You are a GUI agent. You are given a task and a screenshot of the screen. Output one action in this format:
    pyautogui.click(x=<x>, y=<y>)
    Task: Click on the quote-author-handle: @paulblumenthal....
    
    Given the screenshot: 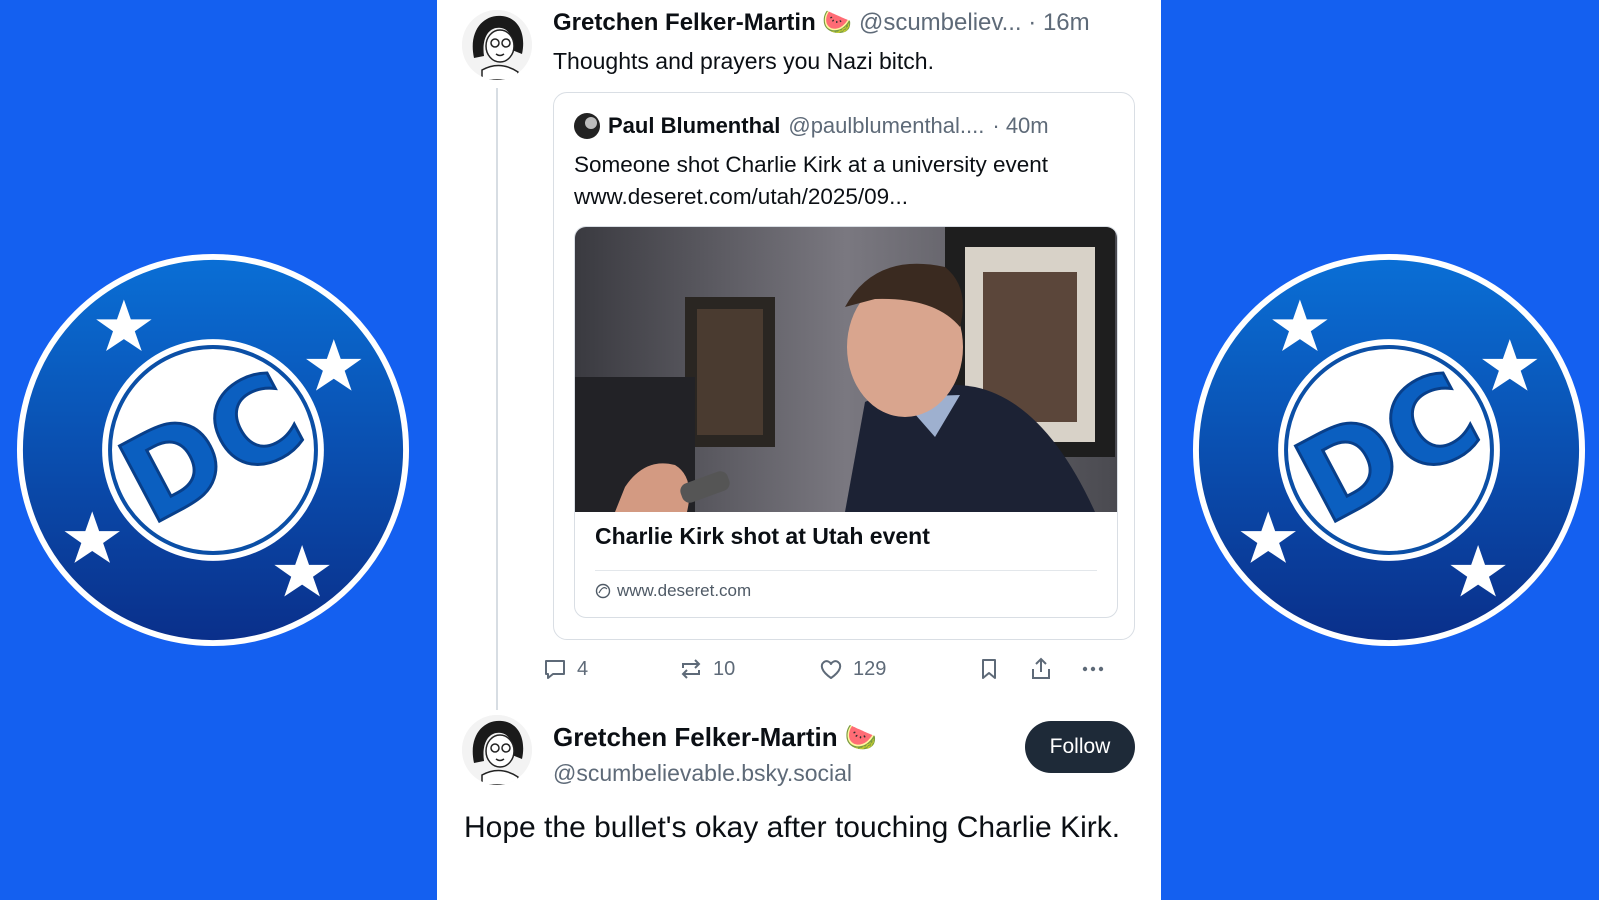 What is the action you would take?
    pyautogui.click(x=886, y=126)
    